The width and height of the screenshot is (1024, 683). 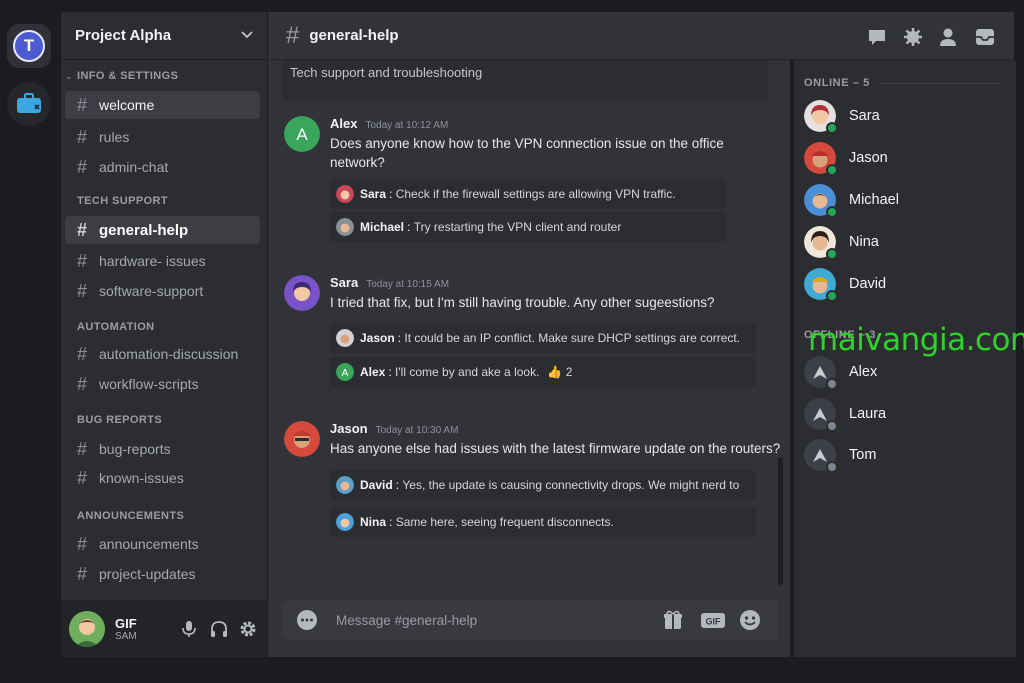 What do you see at coordinates (904, 455) in the screenshot?
I see `member-tom: Tom` at bounding box center [904, 455].